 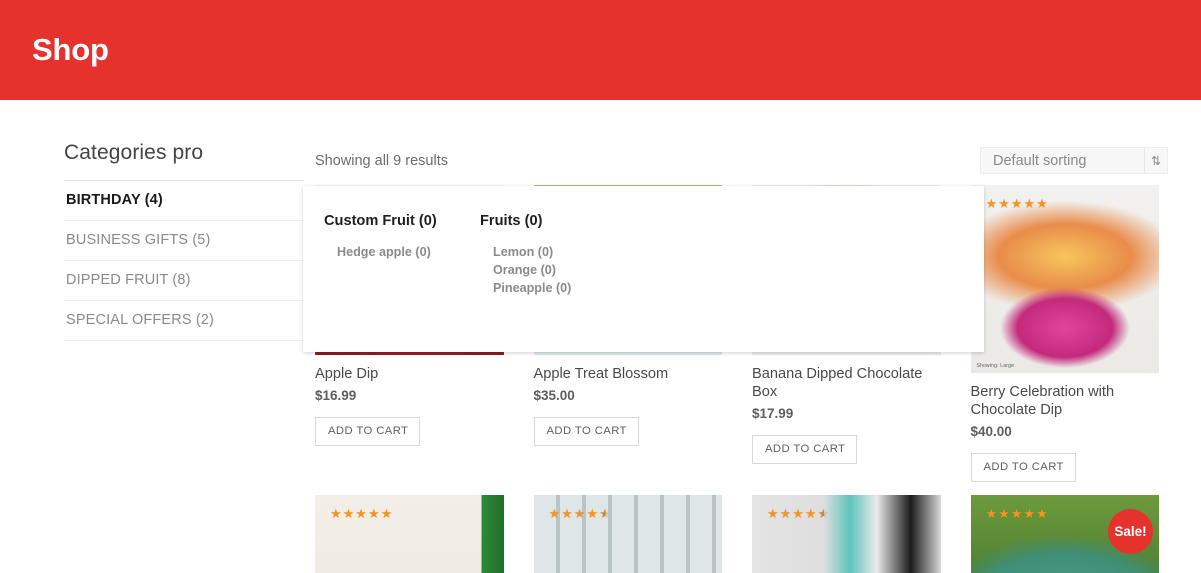 I want to click on mega-sub-list: Hedge apple (0), so click(x=402, y=252).